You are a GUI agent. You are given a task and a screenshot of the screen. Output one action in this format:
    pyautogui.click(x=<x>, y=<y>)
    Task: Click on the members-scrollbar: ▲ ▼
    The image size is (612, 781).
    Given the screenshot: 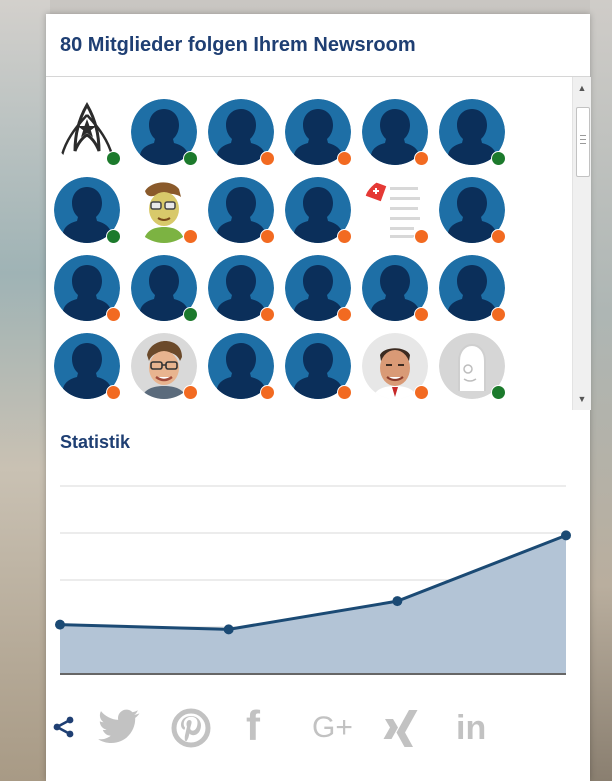 What is the action you would take?
    pyautogui.click(x=581, y=243)
    